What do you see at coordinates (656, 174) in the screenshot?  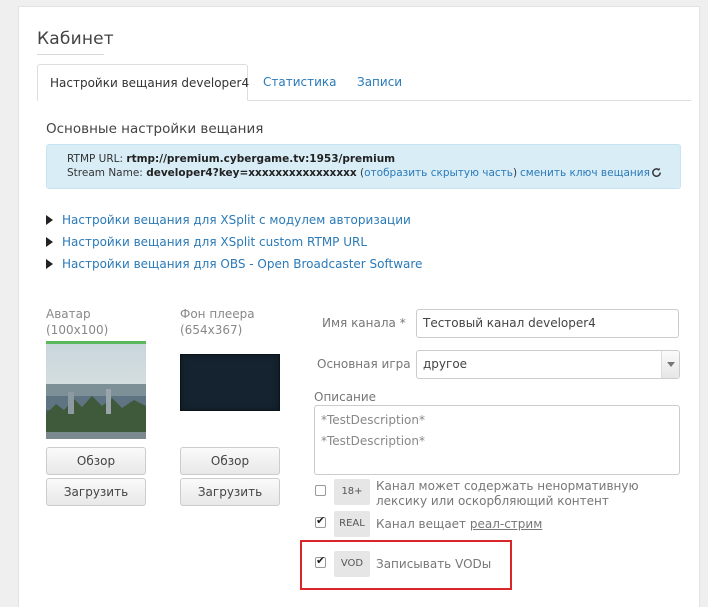 I see `refresh-icon` at bounding box center [656, 174].